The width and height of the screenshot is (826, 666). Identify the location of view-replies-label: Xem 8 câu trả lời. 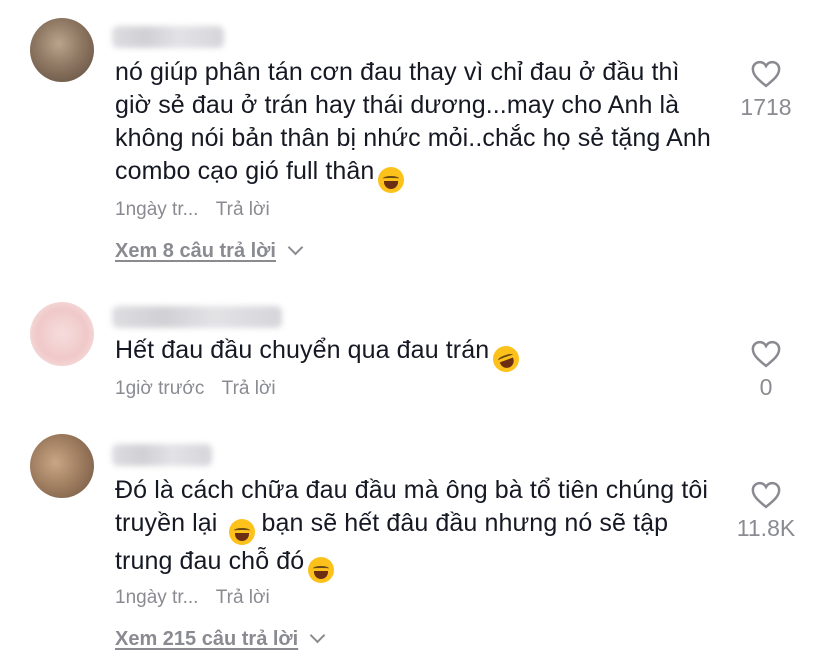
(195, 251).